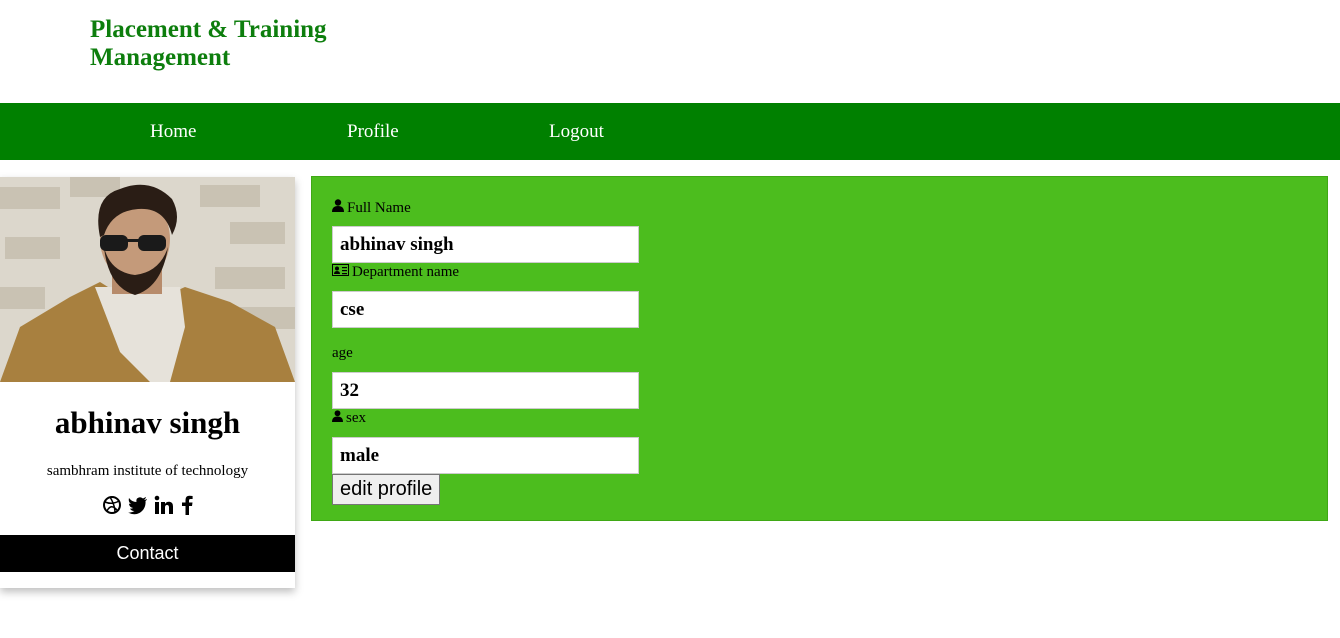 Image resolution: width=1340 pixels, height=638 pixels. What do you see at coordinates (112, 507) in the screenshot?
I see `dribbble-icon` at bounding box center [112, 507].